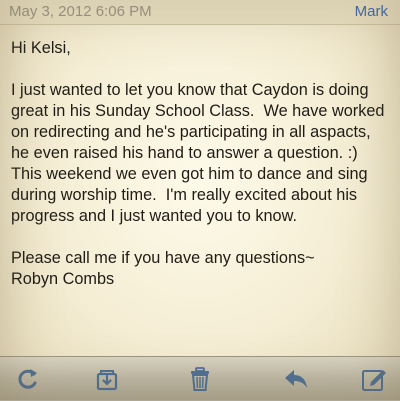 This screenshot has width=400, height=401. I want to click on reply-button, so click(296, 379).